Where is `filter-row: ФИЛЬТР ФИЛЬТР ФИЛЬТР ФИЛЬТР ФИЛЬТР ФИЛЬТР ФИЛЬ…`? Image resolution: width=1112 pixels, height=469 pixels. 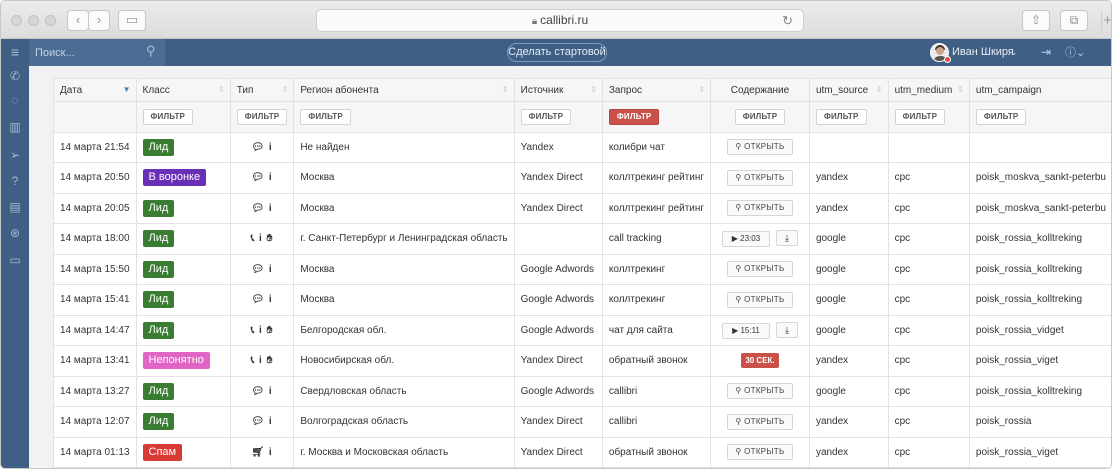
filter-row: ФИЛЬТР ФИЛЬТР ФИЛЬТР ФИЛЬТР ФИЛЬТР ФИЛЬТР ФИЛЬ… is located at coordinates (582, 117).